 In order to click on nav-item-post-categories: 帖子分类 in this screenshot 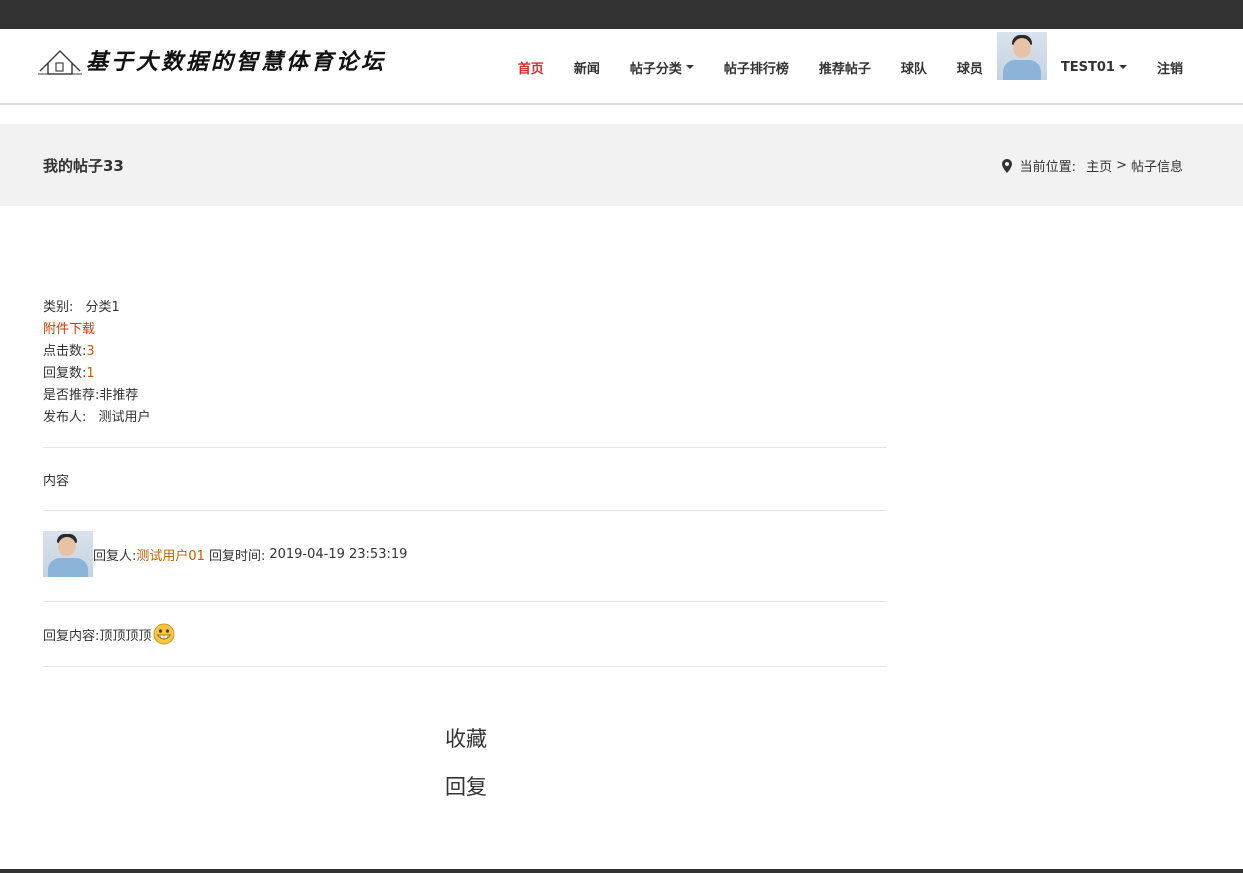, I will do `click(662, 67)`.